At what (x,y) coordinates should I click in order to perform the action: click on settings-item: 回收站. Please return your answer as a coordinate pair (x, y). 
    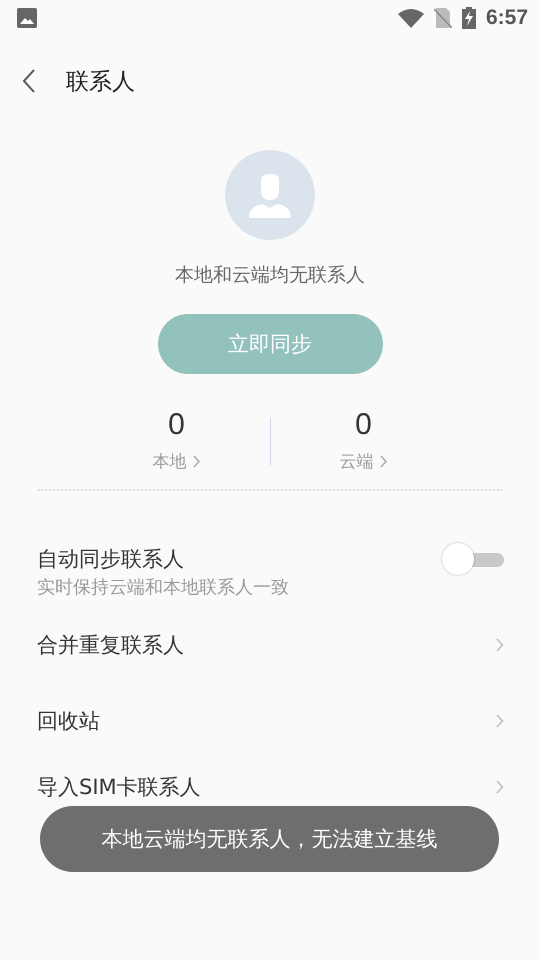
    Looking at the image, I should click on (270, 721).